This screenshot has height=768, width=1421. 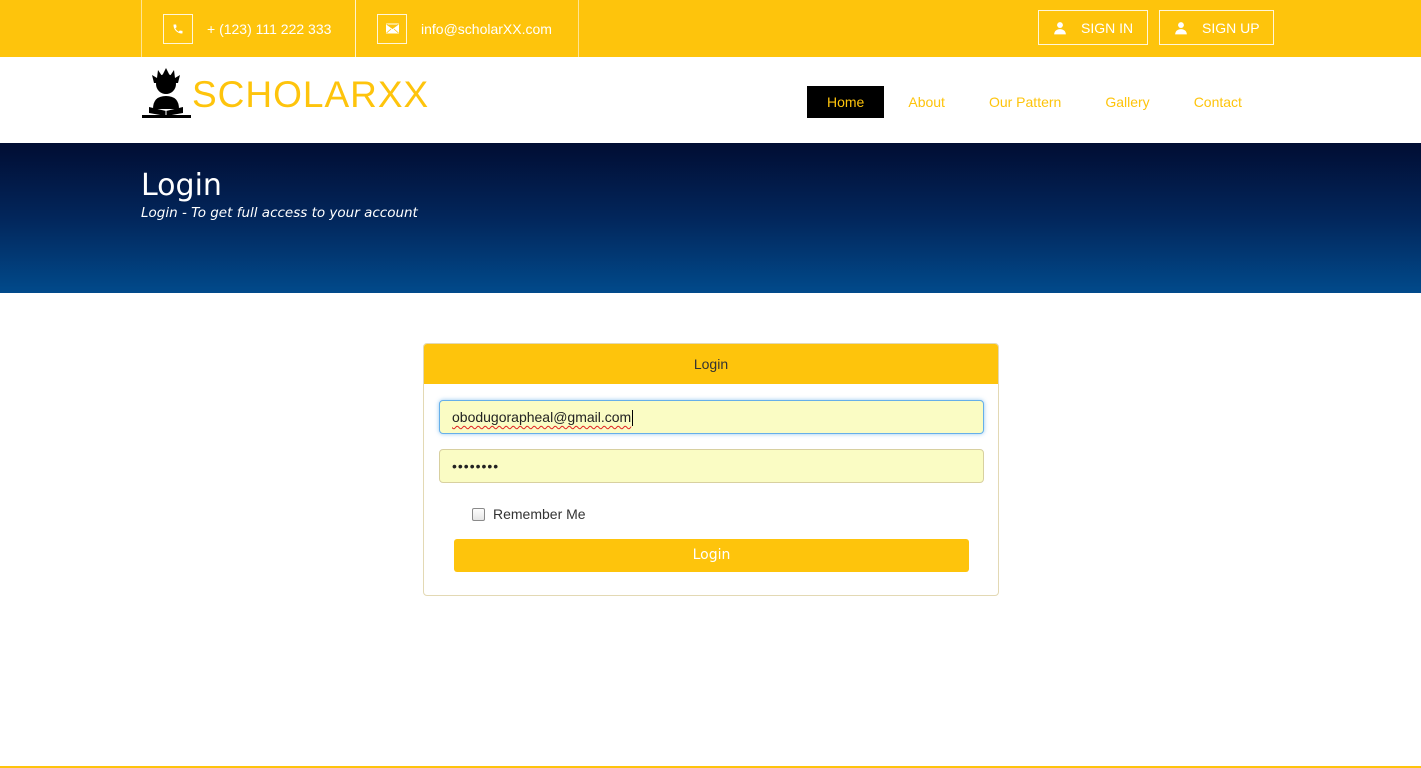 I want to click on contact-phone: + (123) 111 222 333, so click(x=248, y=28).